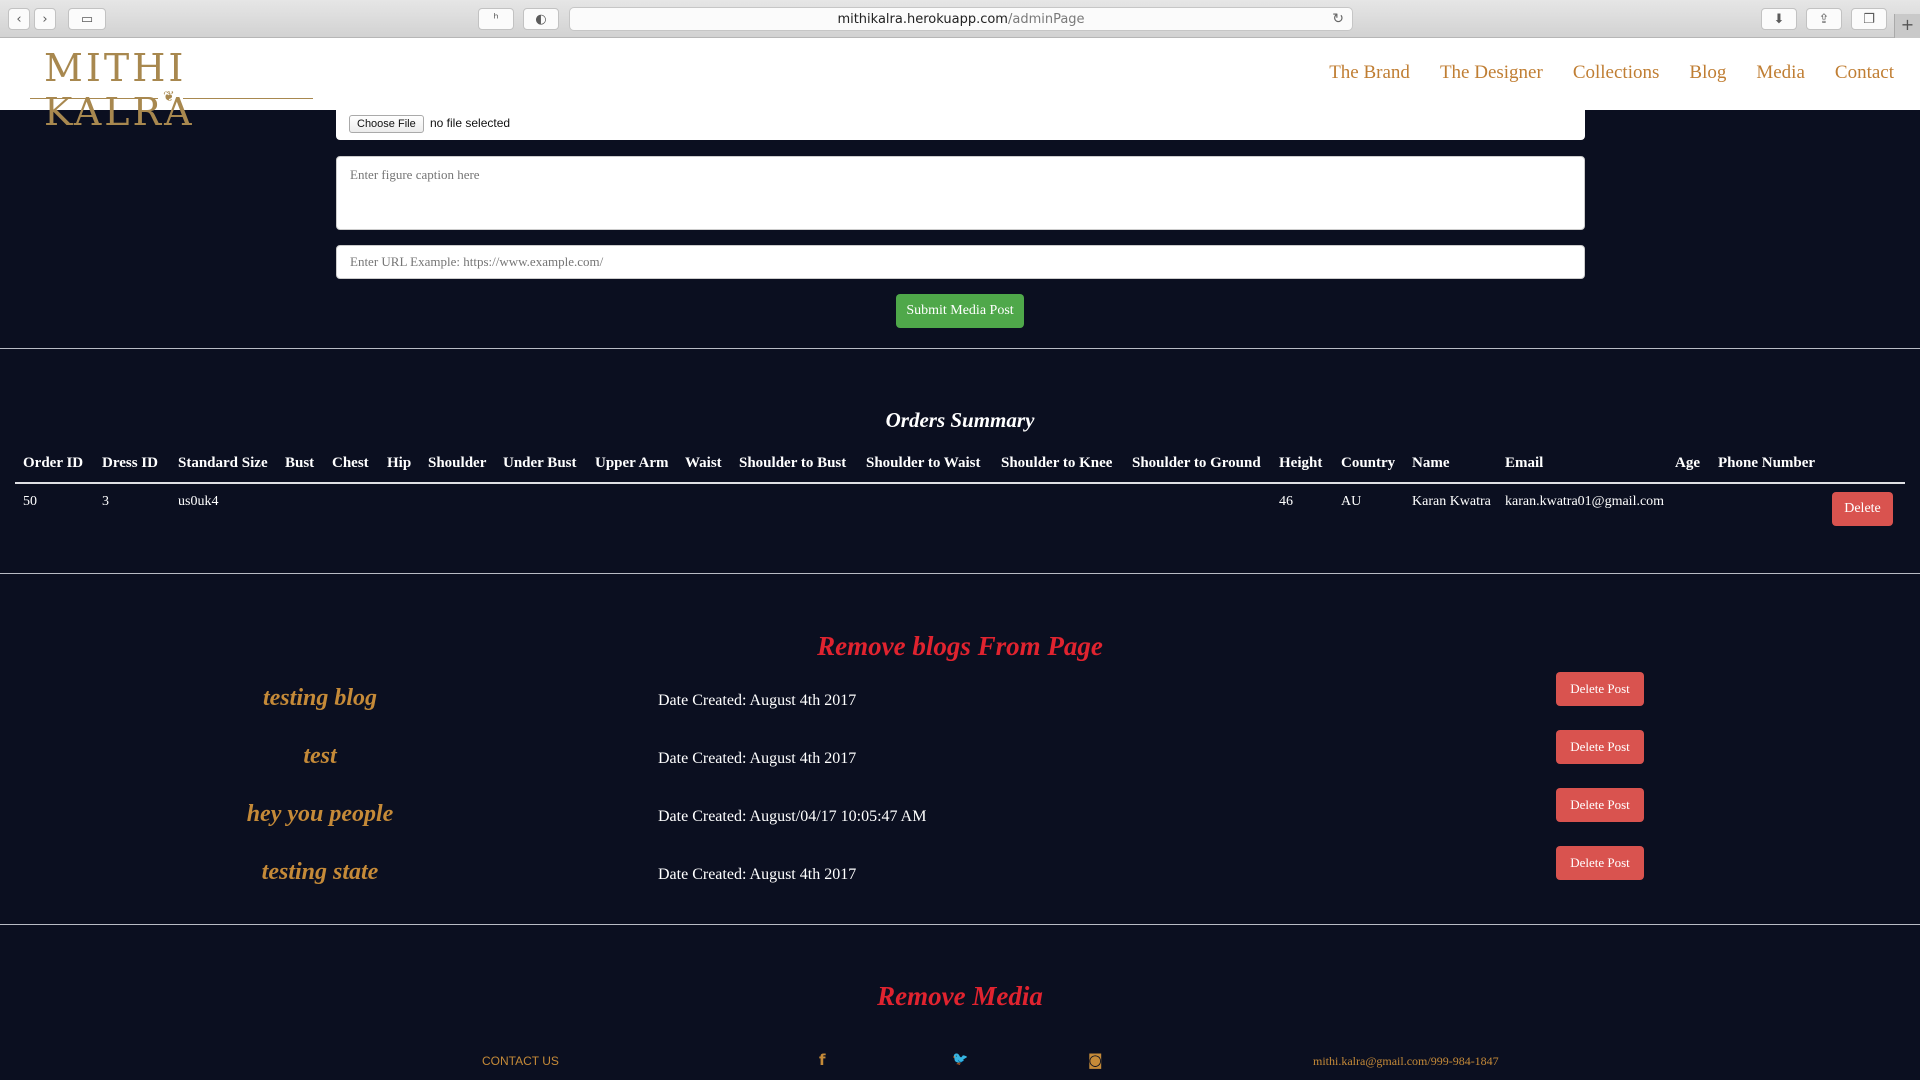 This screenshot has width=1920, height=1080. I want to click on col-upper-arm: Upper Arm, so click(632, 463).